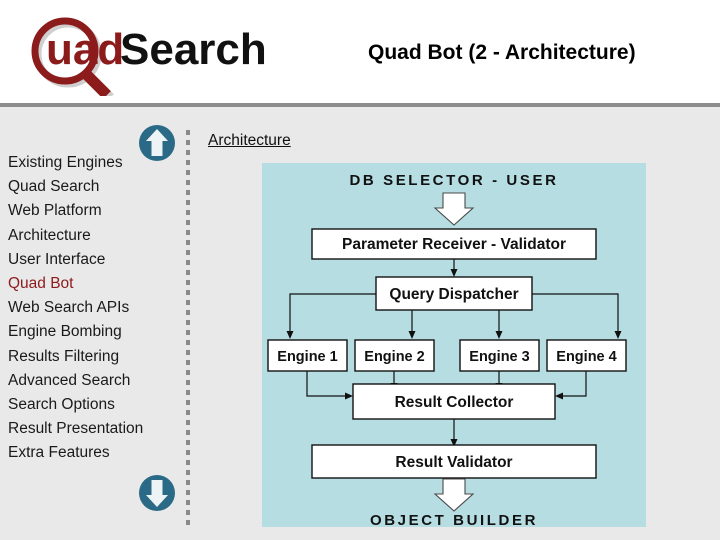  Describe the element at coordinates (454, 273) in the screenshot. I see `arrowhead-receiver-dispatcher` at that location.